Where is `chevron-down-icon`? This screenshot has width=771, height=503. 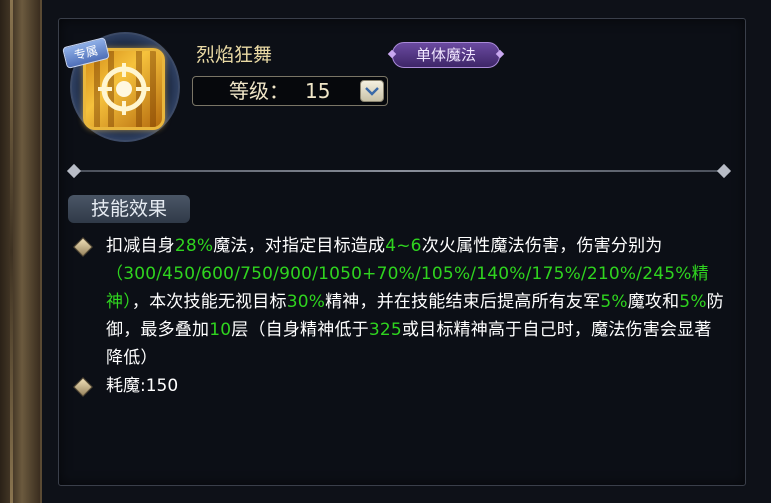
chevron-down-icon is located at coordinates (372, 91).